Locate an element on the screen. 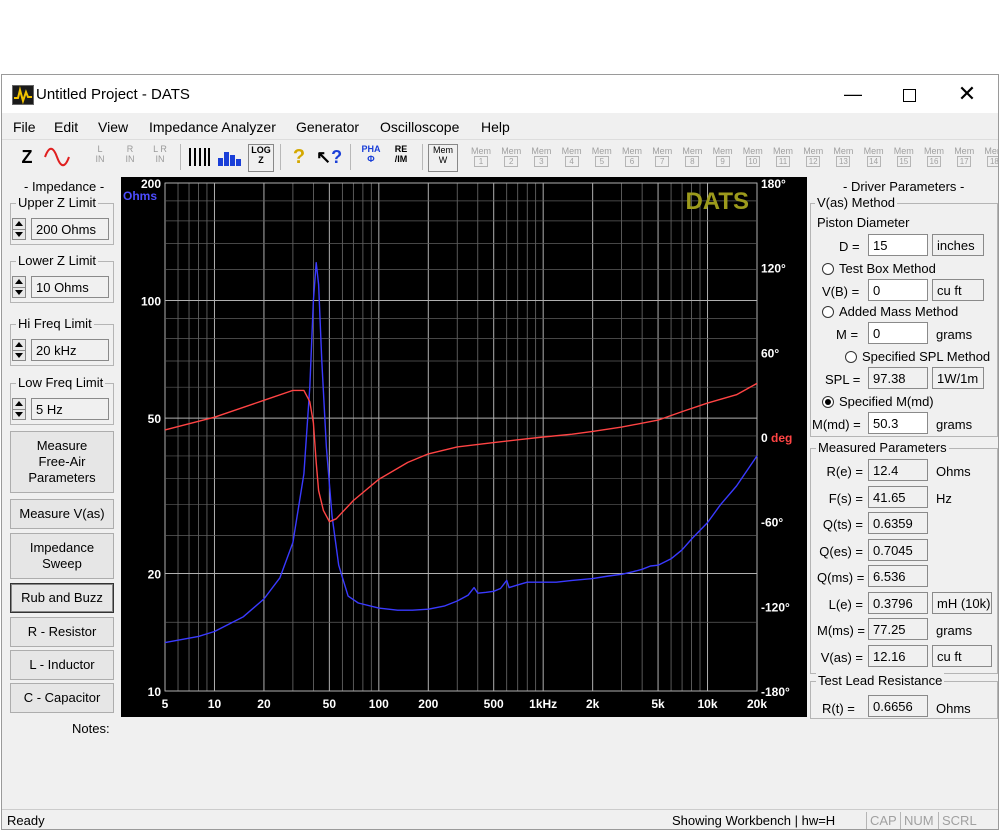 This screenshot has width=1000, height=830. low-freq-label: Low Freq Limit is located at coordinates (61, 382).